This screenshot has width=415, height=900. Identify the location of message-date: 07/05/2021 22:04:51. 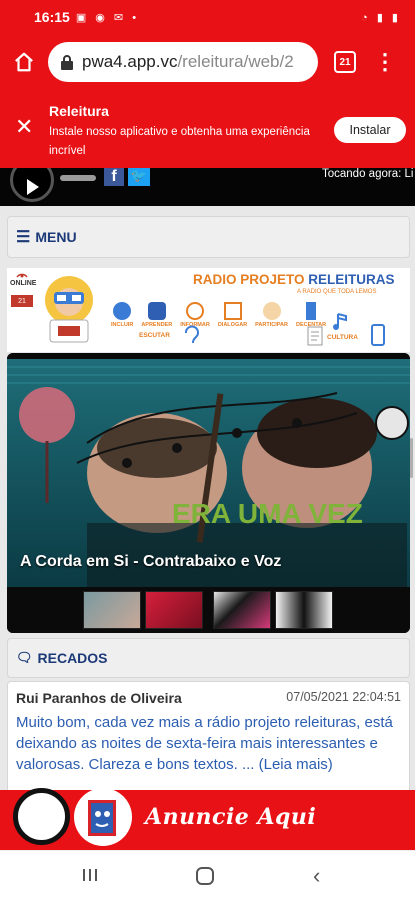
(343, 697).